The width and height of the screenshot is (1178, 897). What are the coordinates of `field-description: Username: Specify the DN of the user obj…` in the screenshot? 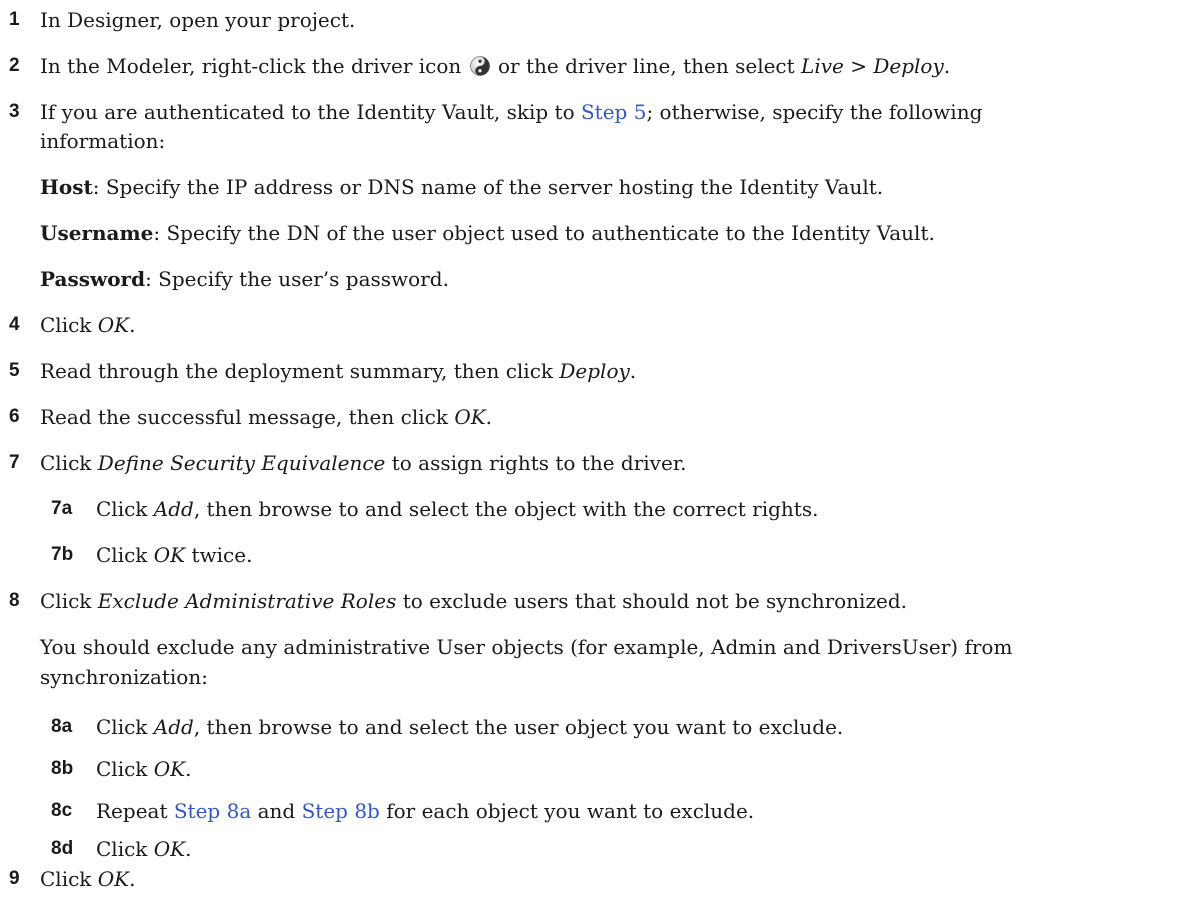 It's located at (487, 233).